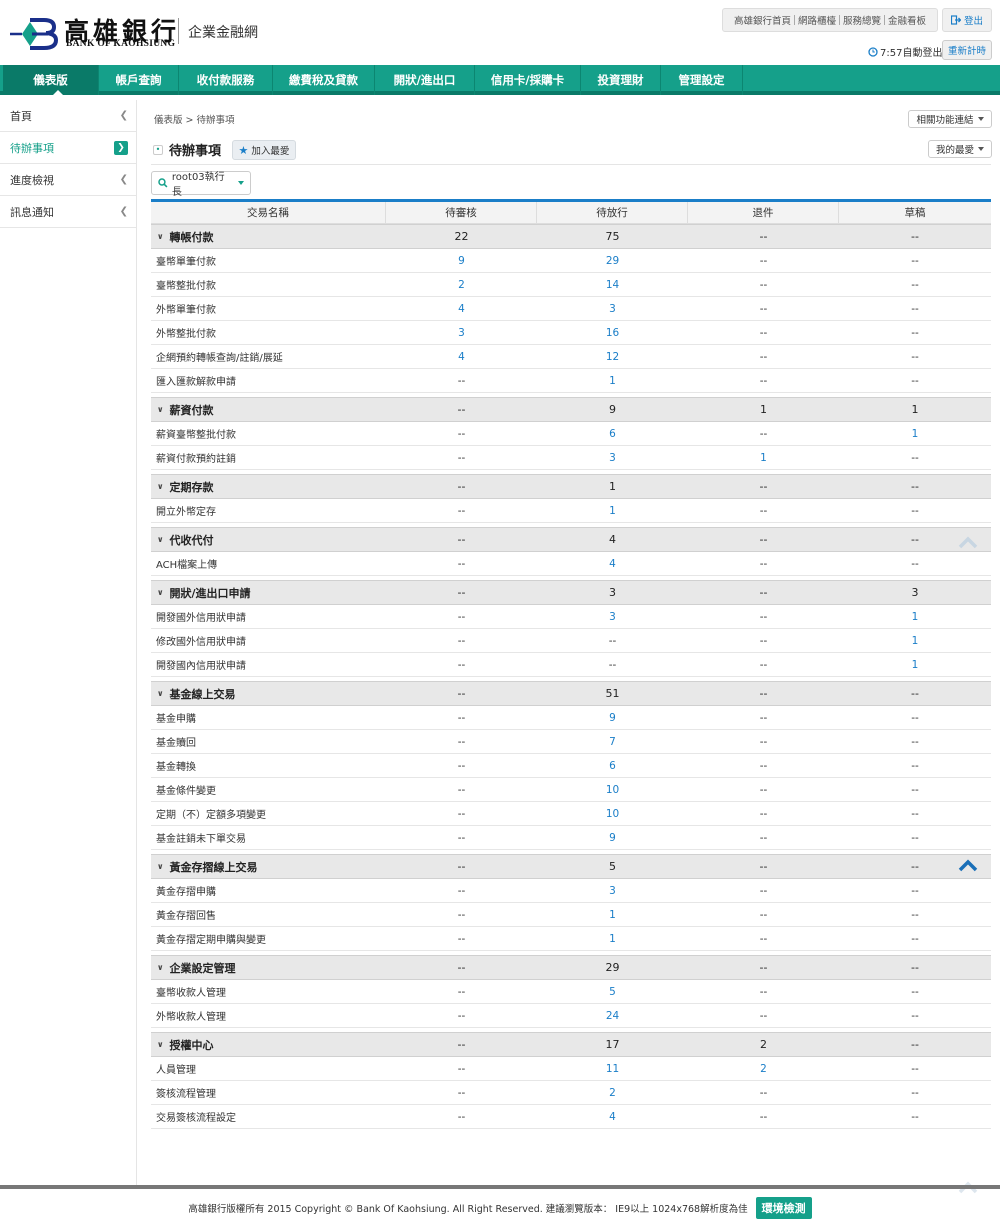 The width and height of the screenshot is (1000, 1228). What do you see at coordinates (191, 1045) in the screenshot?
I see `group-label: 授權中心` at bounding box center [191, 1045].